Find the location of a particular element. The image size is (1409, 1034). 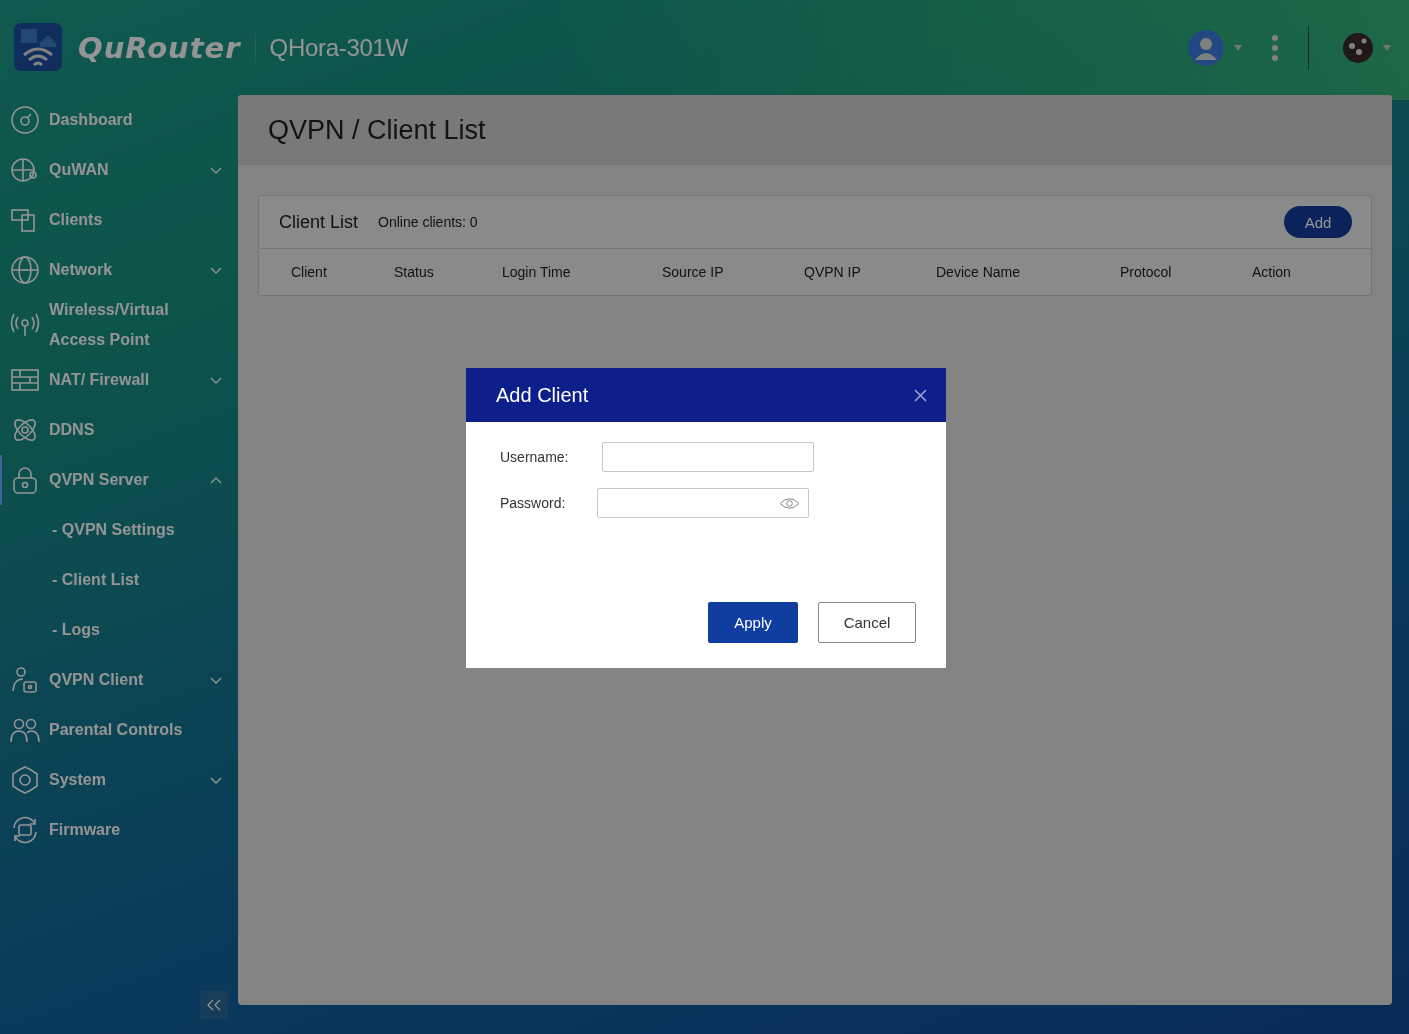

sidebar-item: NAT/ Firewall is located at coordinates (119, 380).